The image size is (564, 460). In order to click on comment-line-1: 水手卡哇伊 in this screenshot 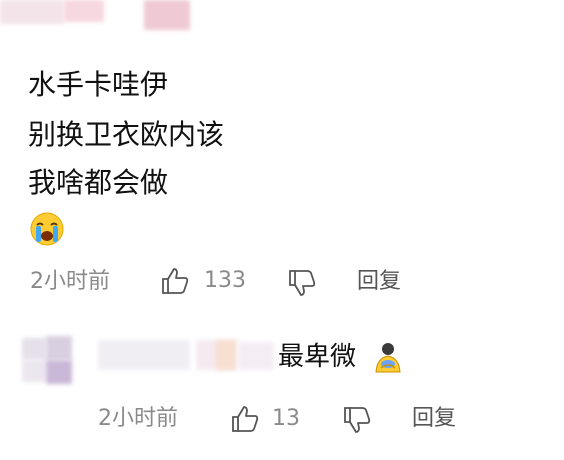, I will do `click(98, 84)`.